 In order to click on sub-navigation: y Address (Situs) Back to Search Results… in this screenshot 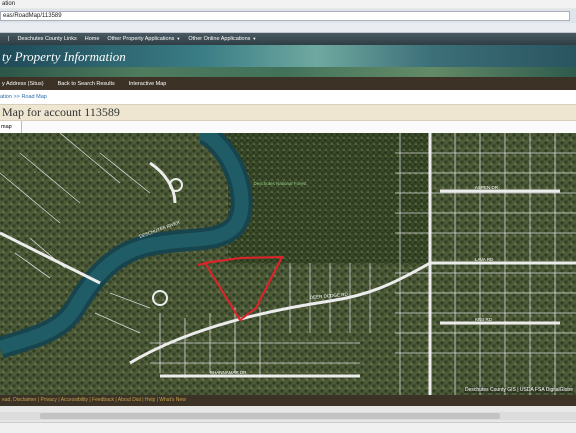, I will do `click(288, 83)`.